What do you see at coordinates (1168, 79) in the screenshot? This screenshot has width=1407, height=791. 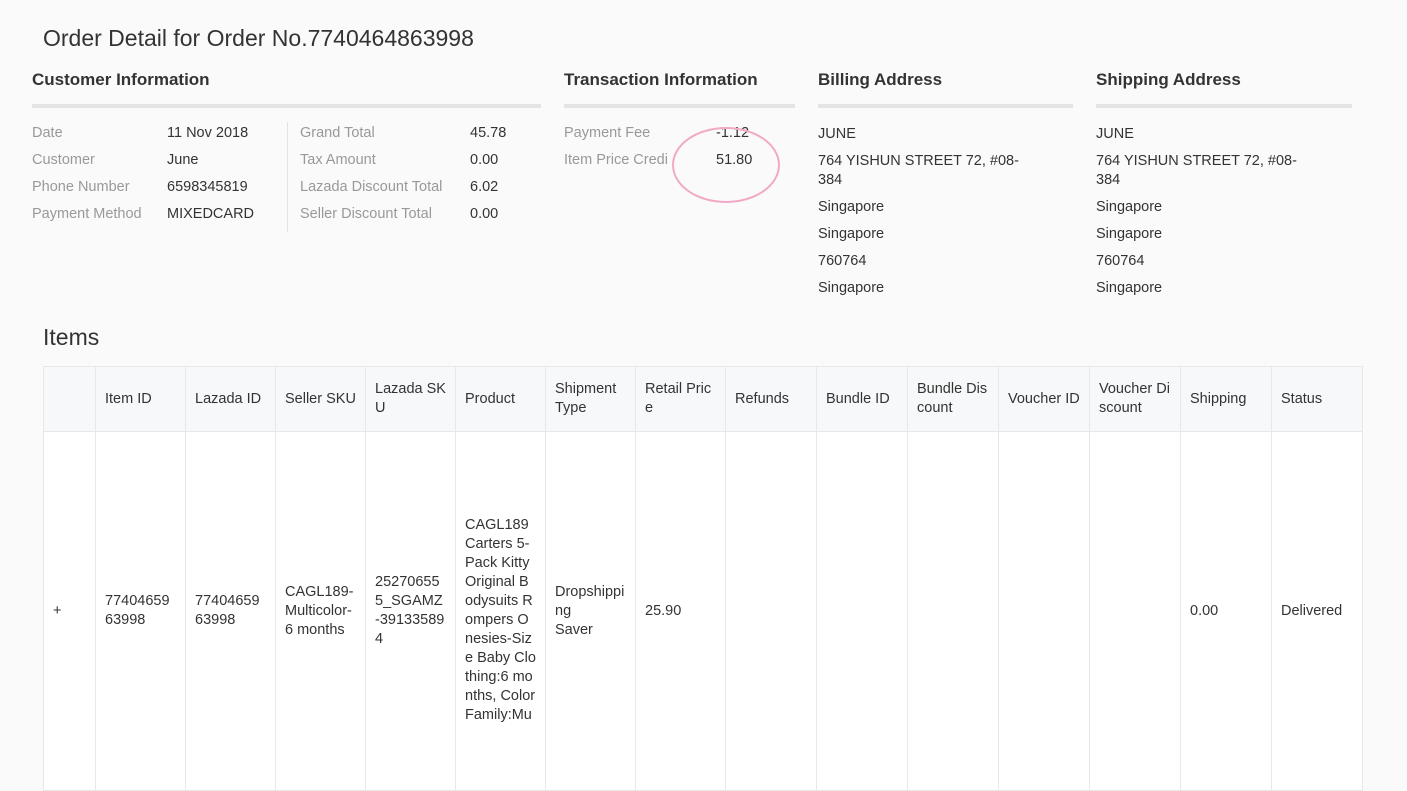 I see `shipping-address-title: Shipping Address` at bounding box center [1168, 79].